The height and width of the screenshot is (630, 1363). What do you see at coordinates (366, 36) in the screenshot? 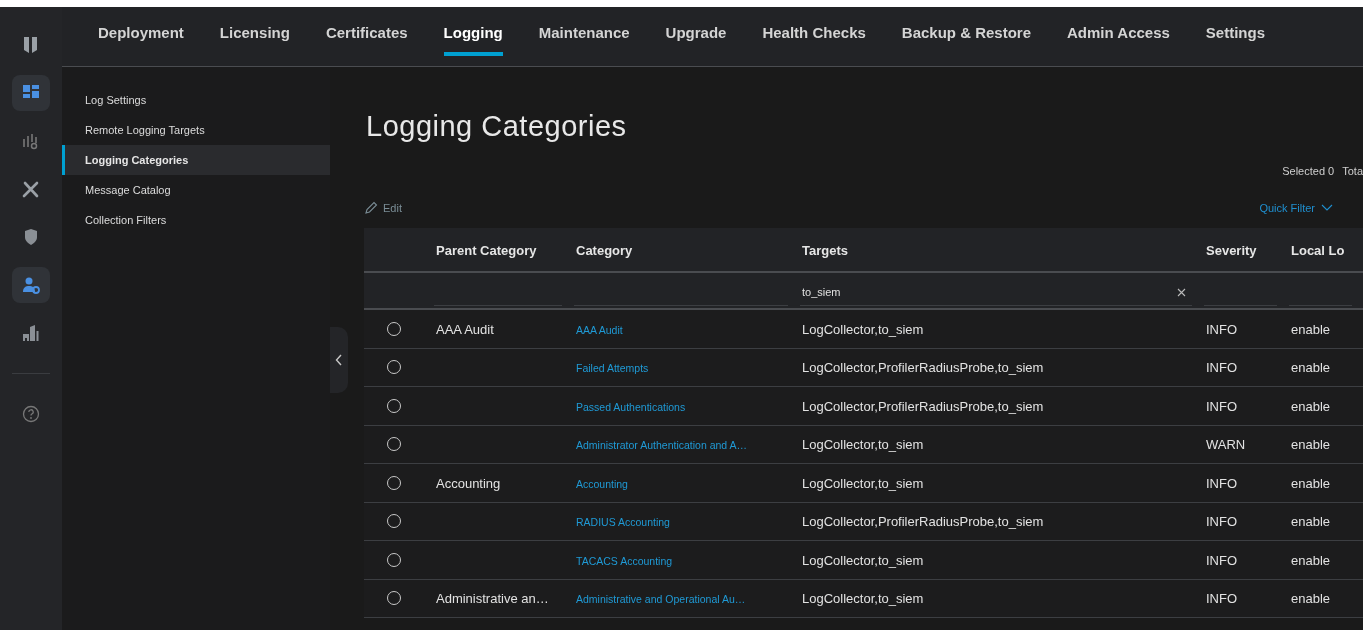
I see `nav-tab: Certificates` at bounding box center [366, 36].